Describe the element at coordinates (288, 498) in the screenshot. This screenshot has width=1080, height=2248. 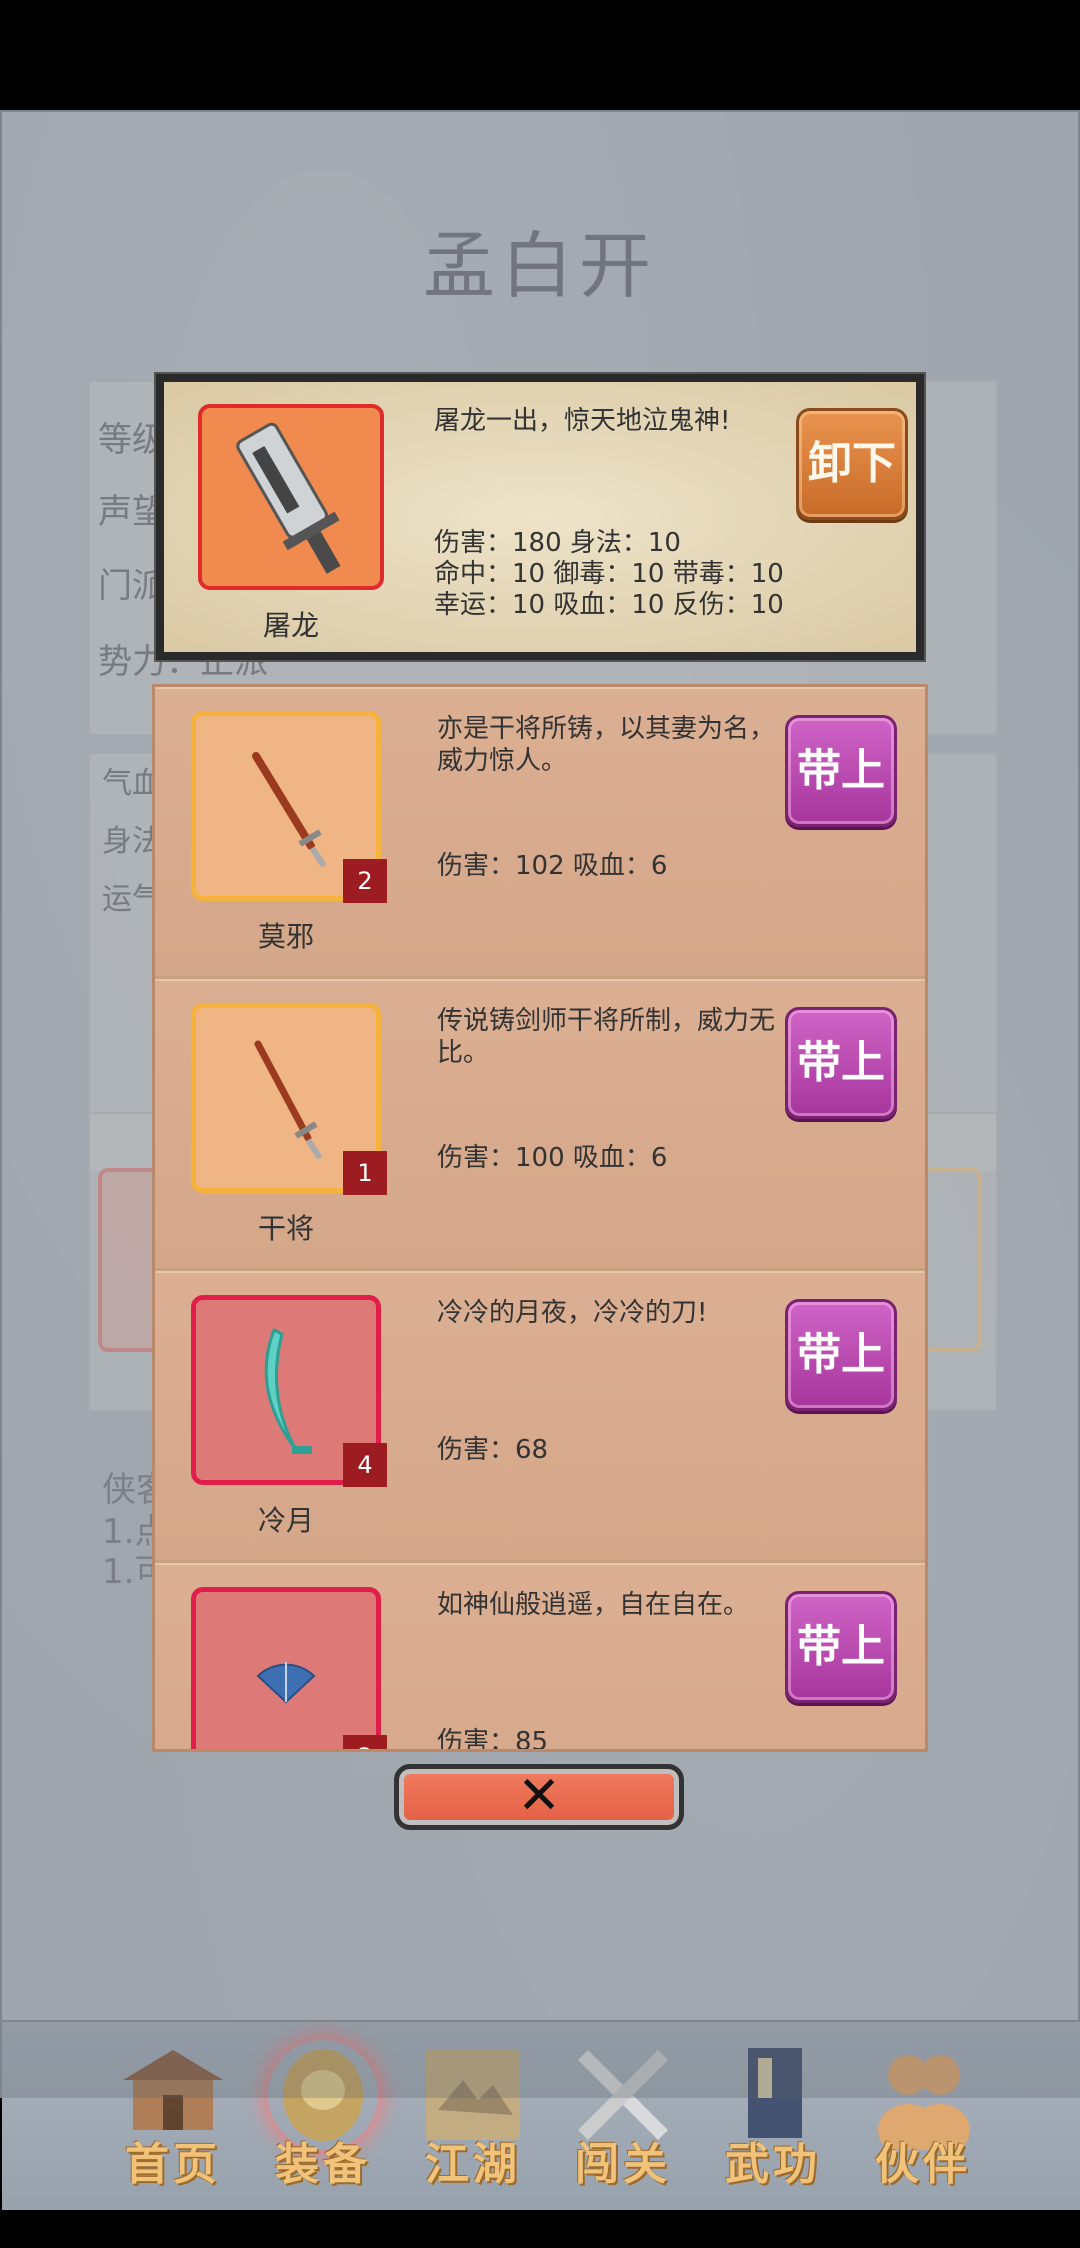
I see `dragon-slayer-blade-icon` at that location.